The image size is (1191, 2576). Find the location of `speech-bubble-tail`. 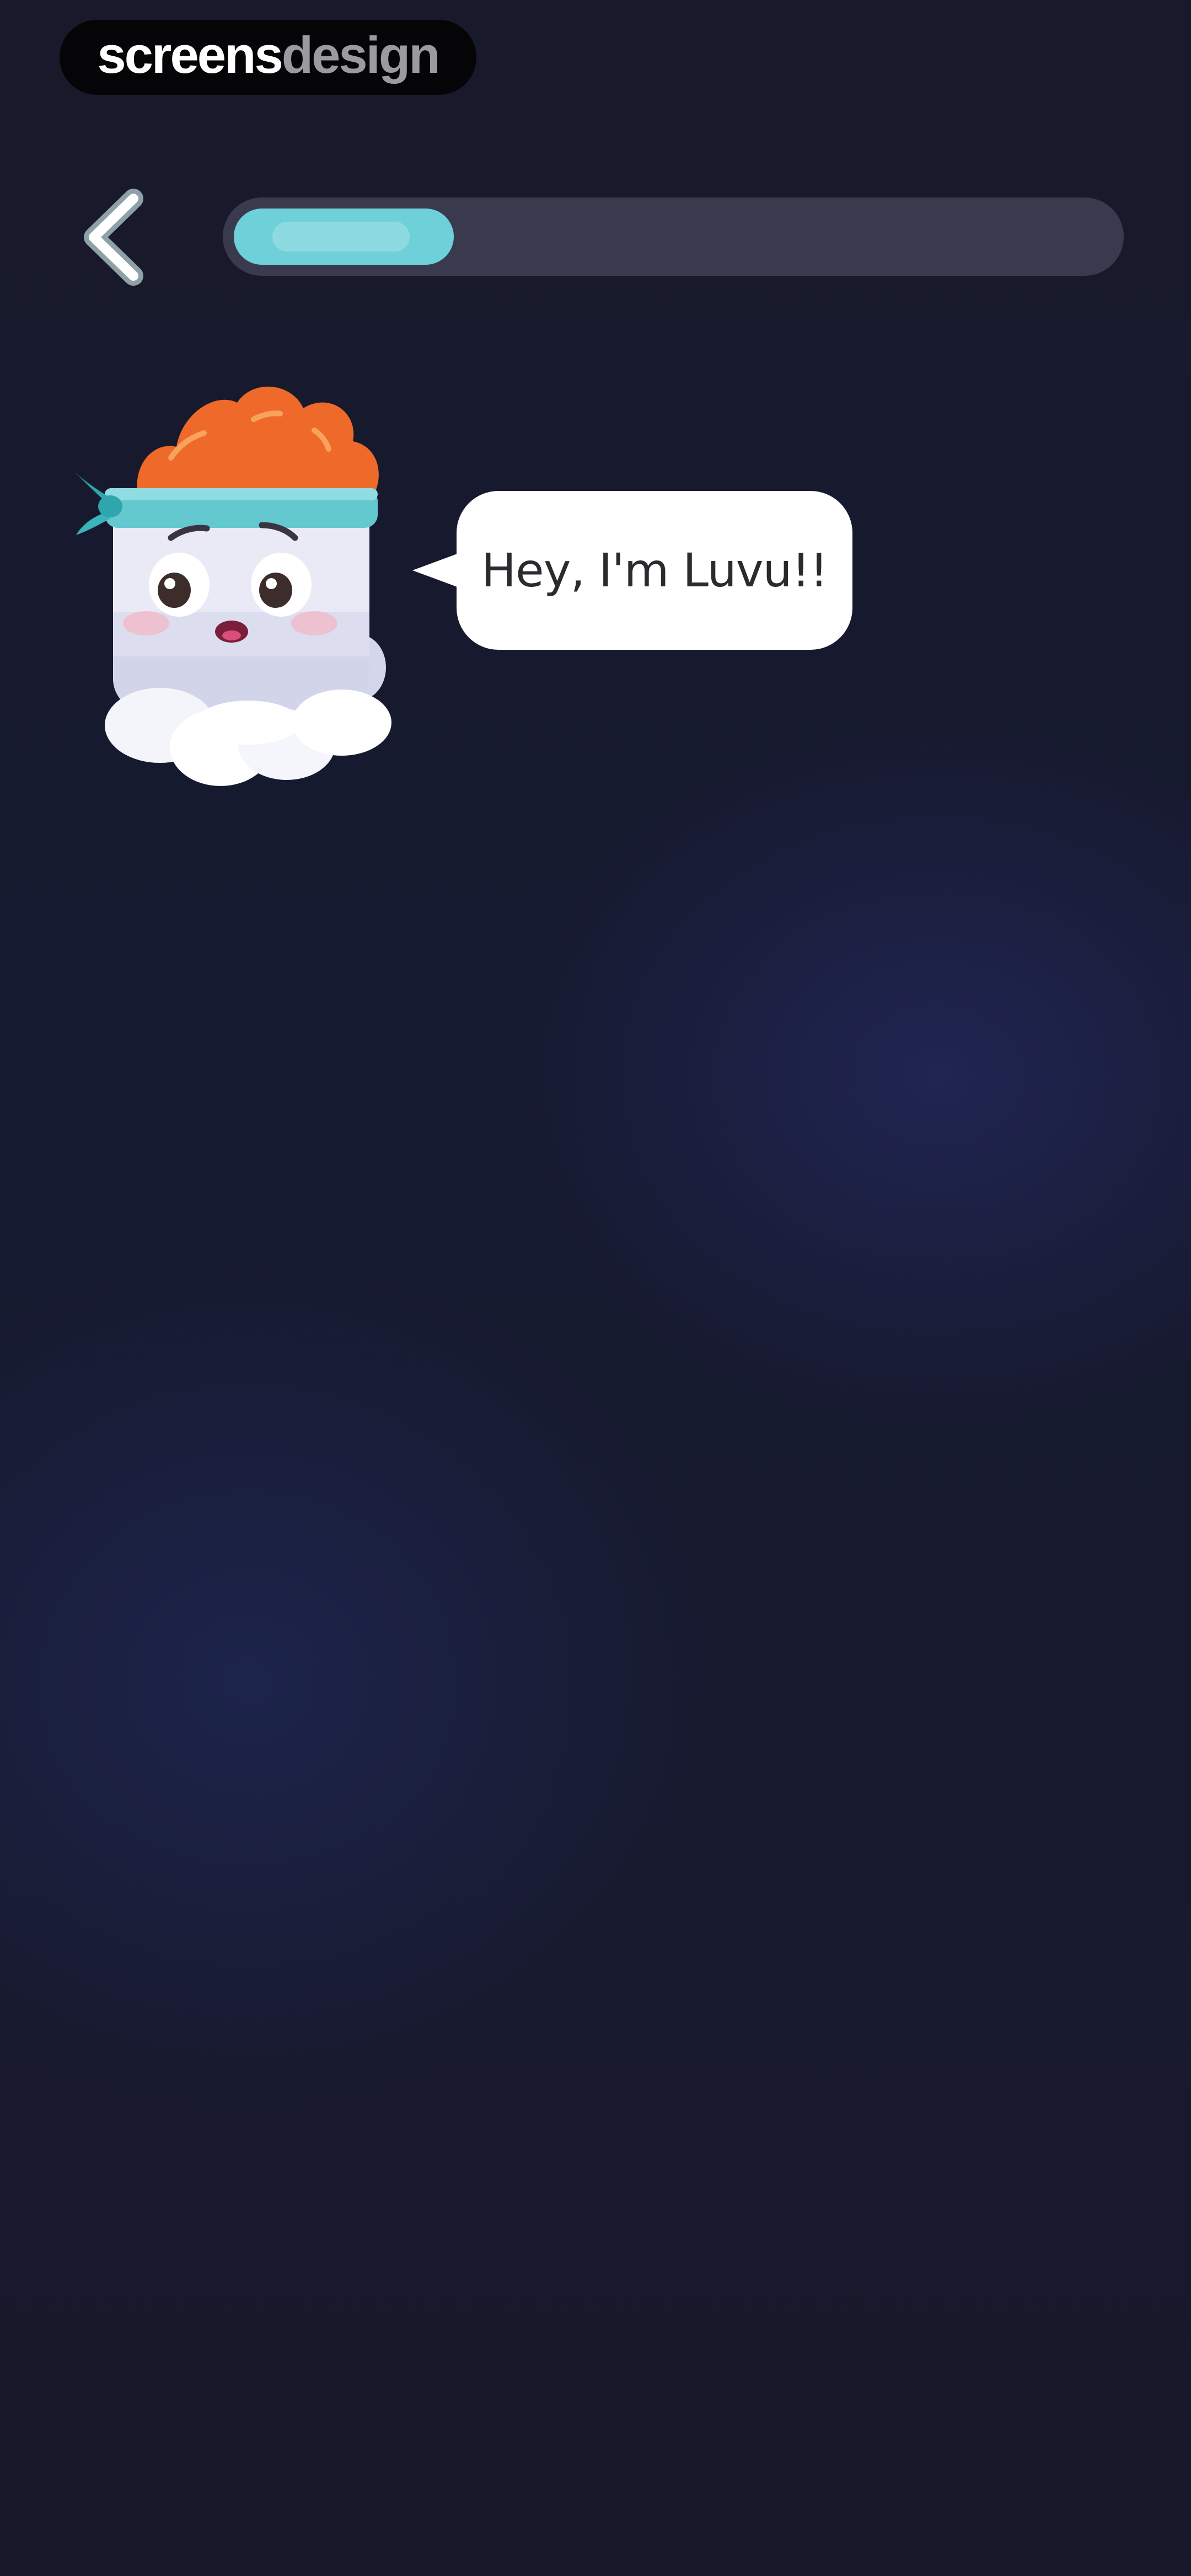

speech-bubble-tail is located at coordinates (437, 570).